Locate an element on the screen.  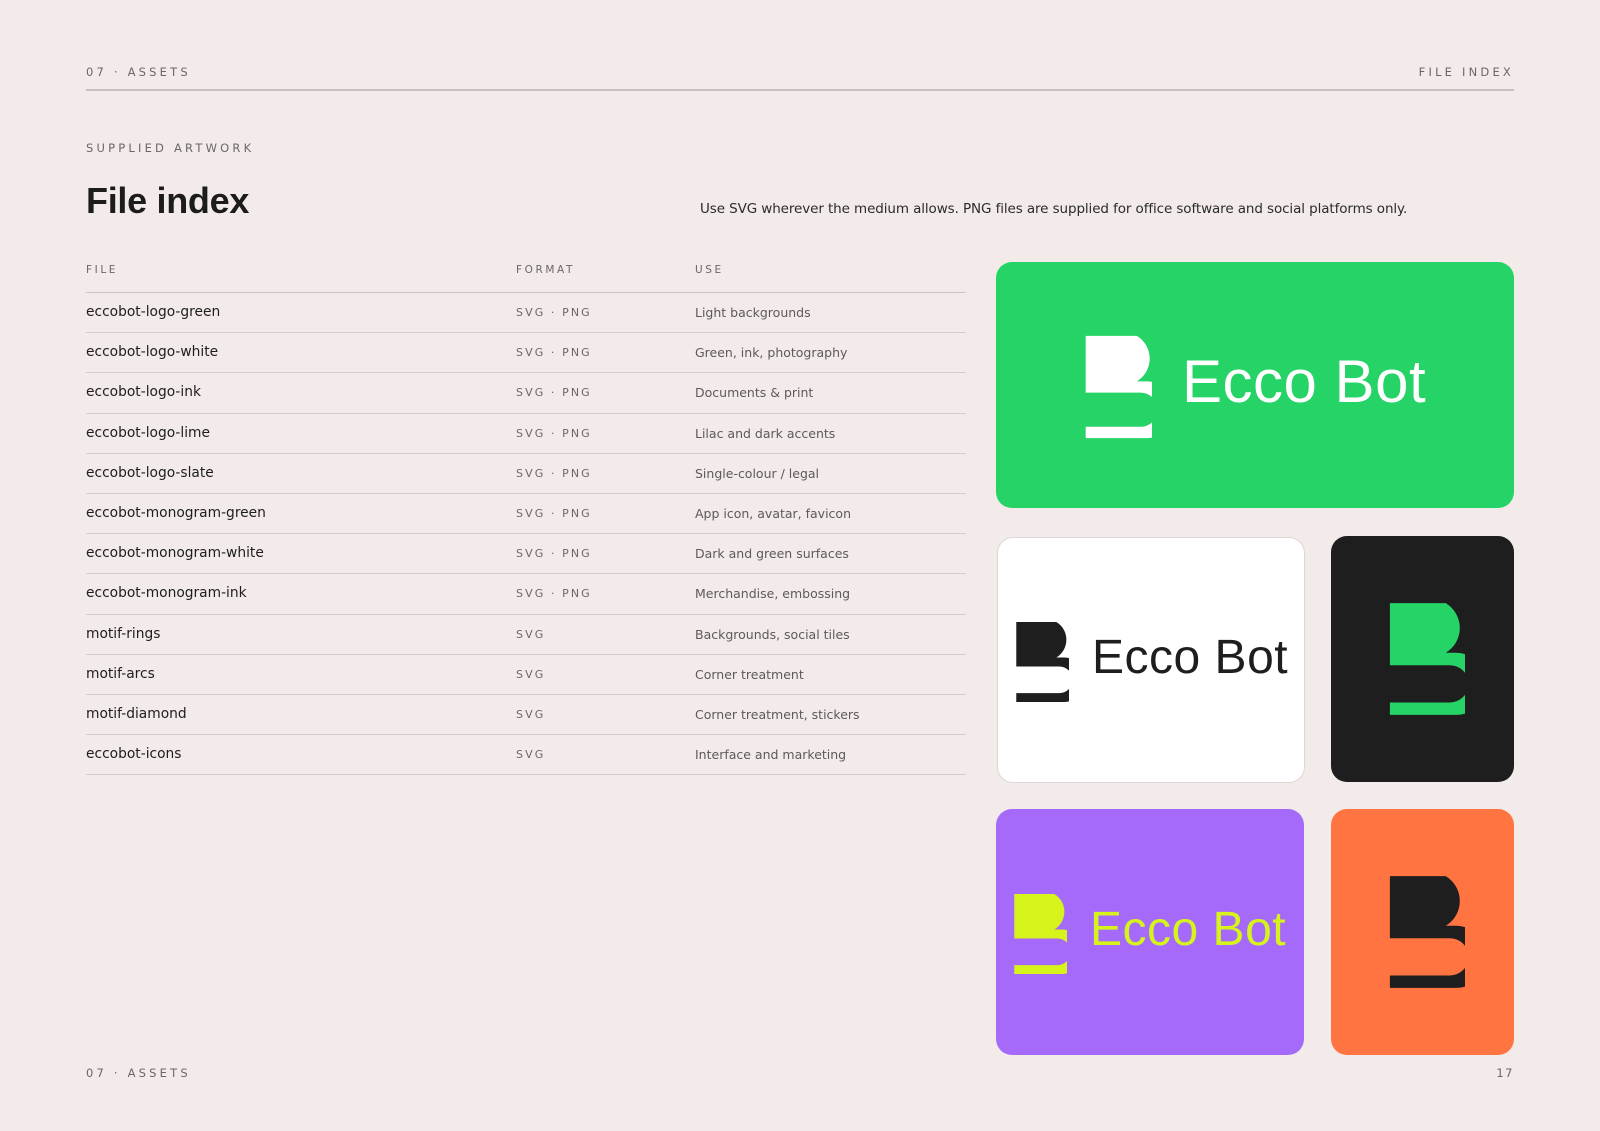
logo-tile-white: Ecco Bot is located at coordinates (1151, 660).